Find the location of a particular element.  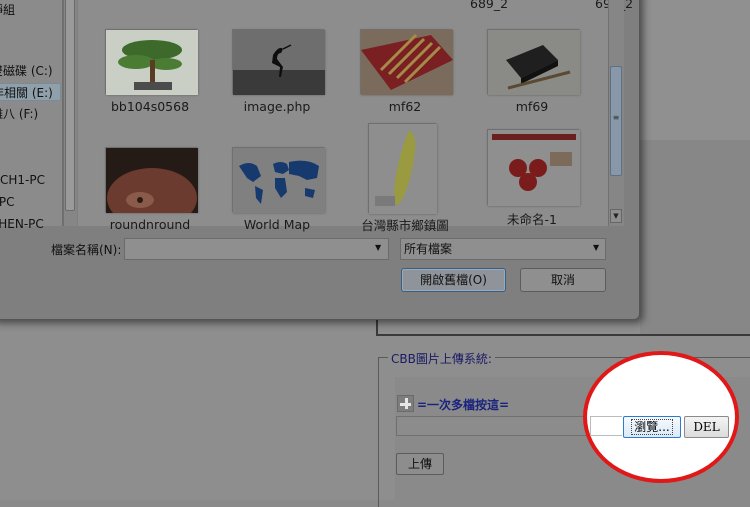

file-tile: image.php is located at coordinates (272, 86).